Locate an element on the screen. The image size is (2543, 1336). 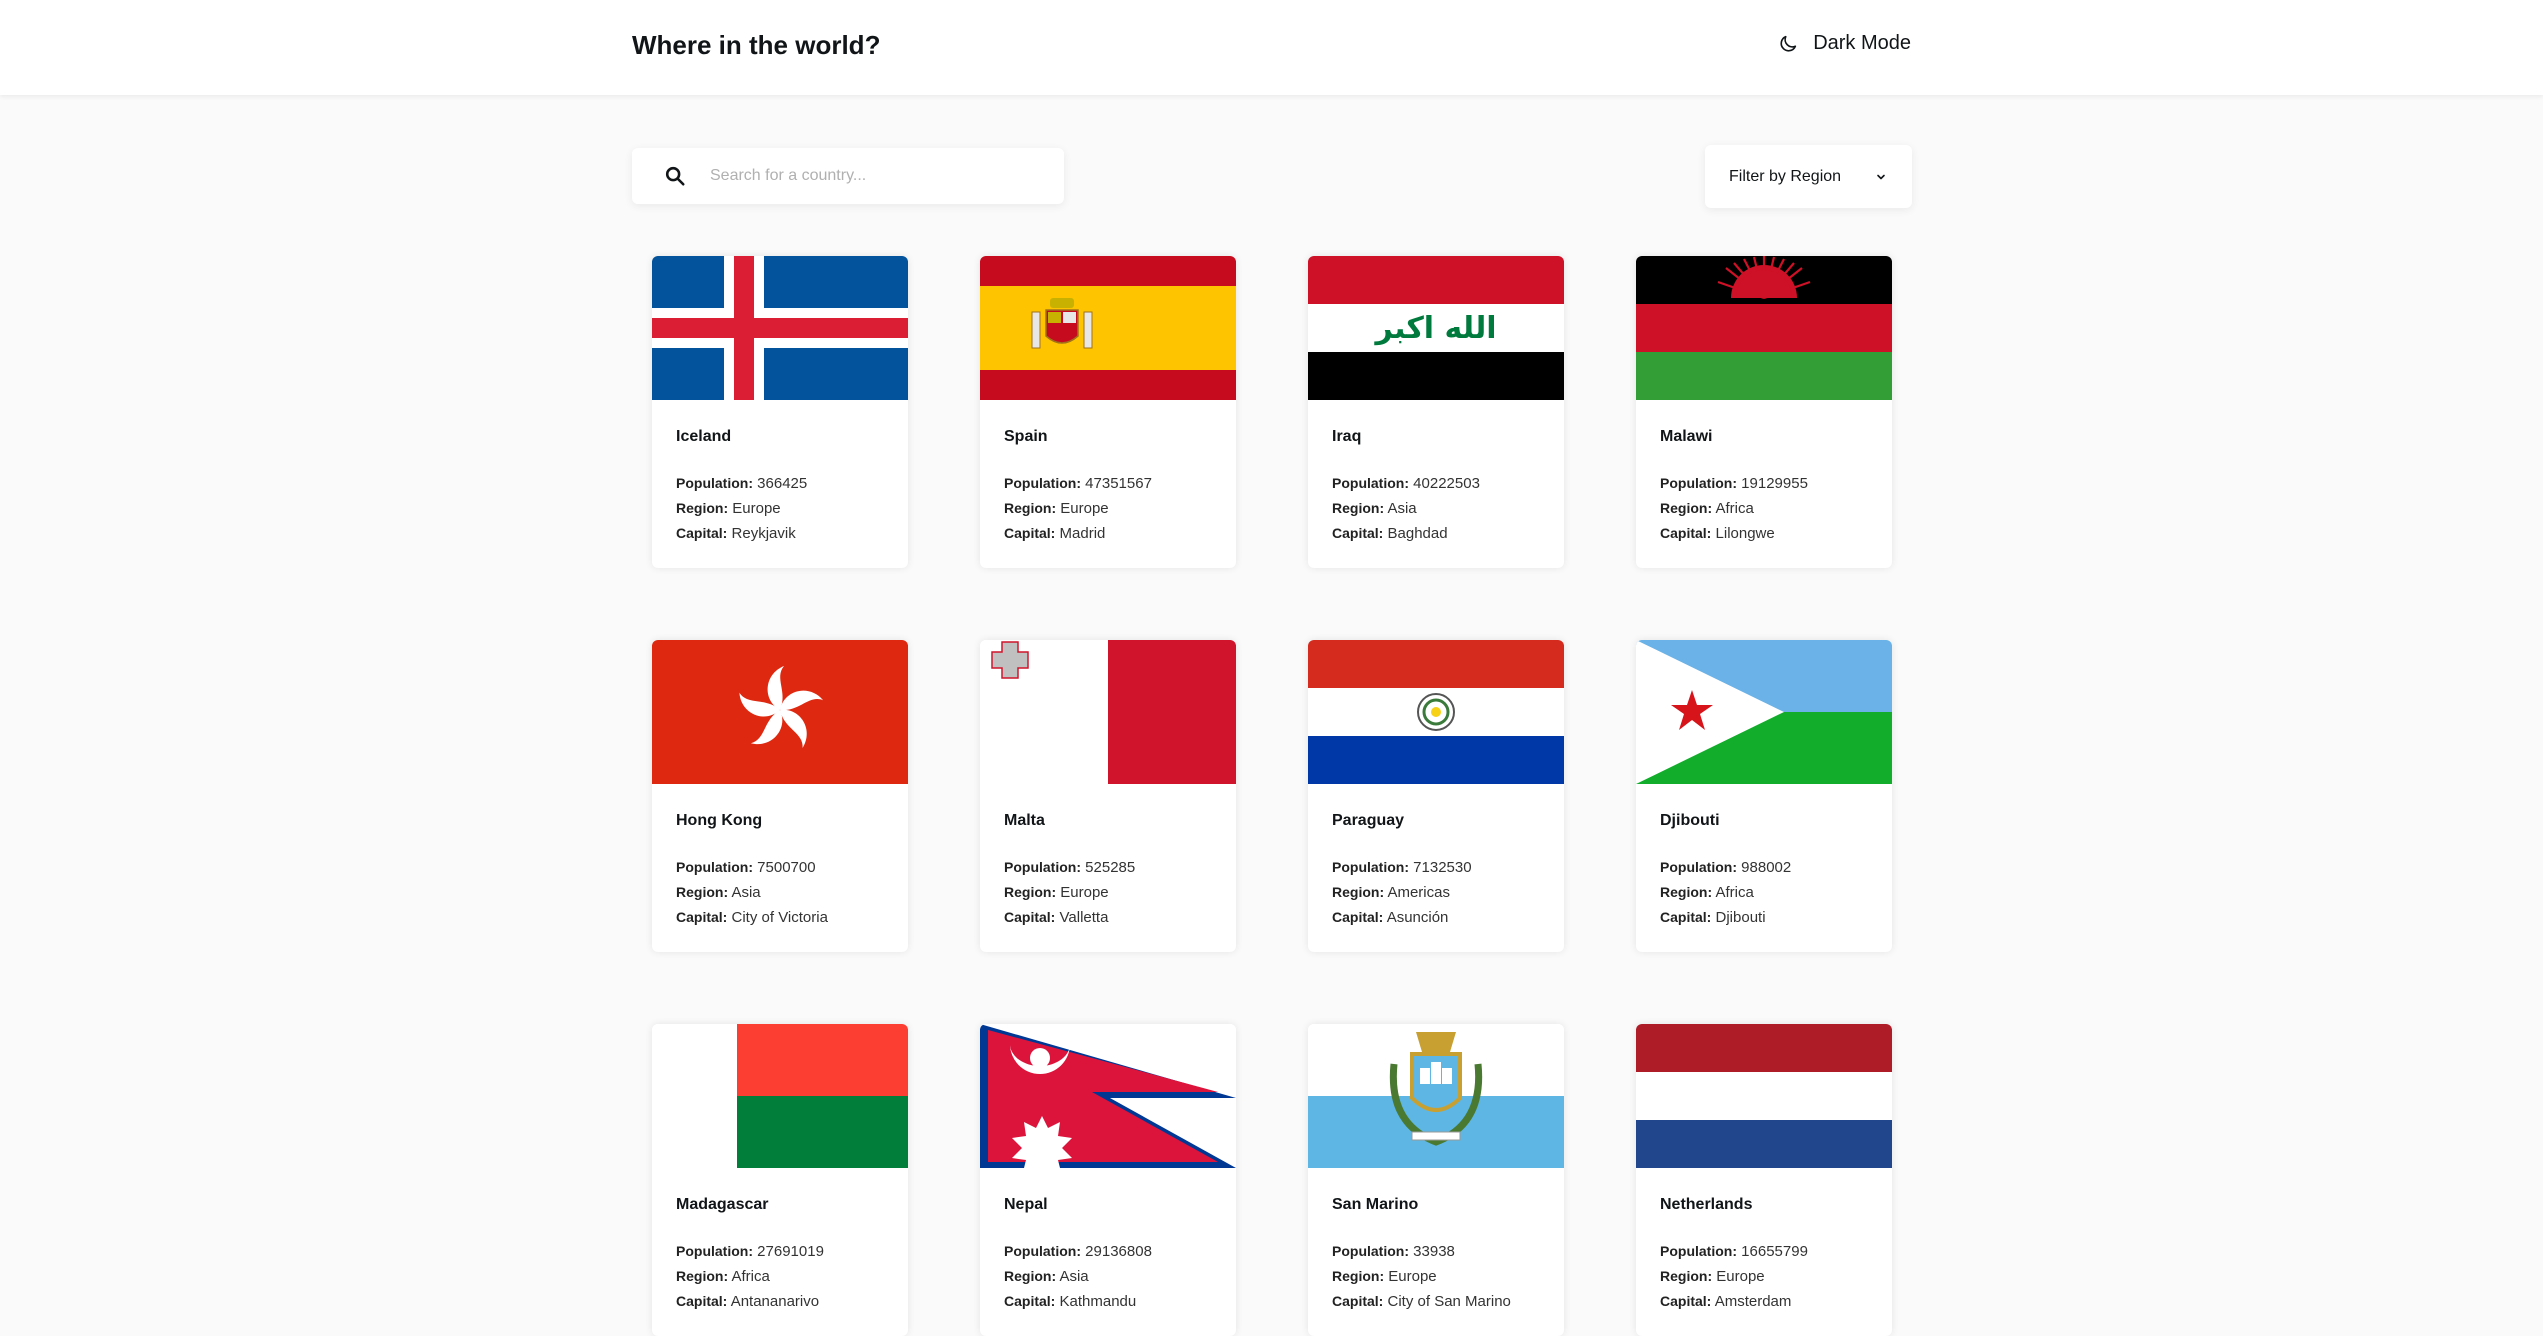
country-name: Madagascar is located at coordinates (722, 1204).